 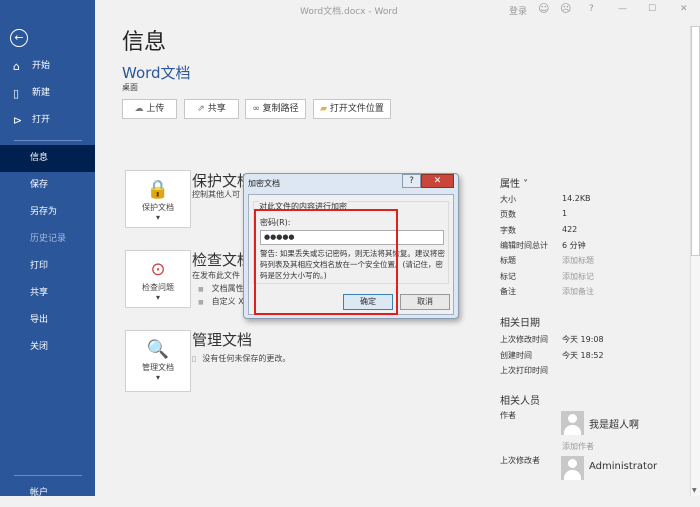 I want to click on dates-title: 相关日期, so click(x=520, y=323).